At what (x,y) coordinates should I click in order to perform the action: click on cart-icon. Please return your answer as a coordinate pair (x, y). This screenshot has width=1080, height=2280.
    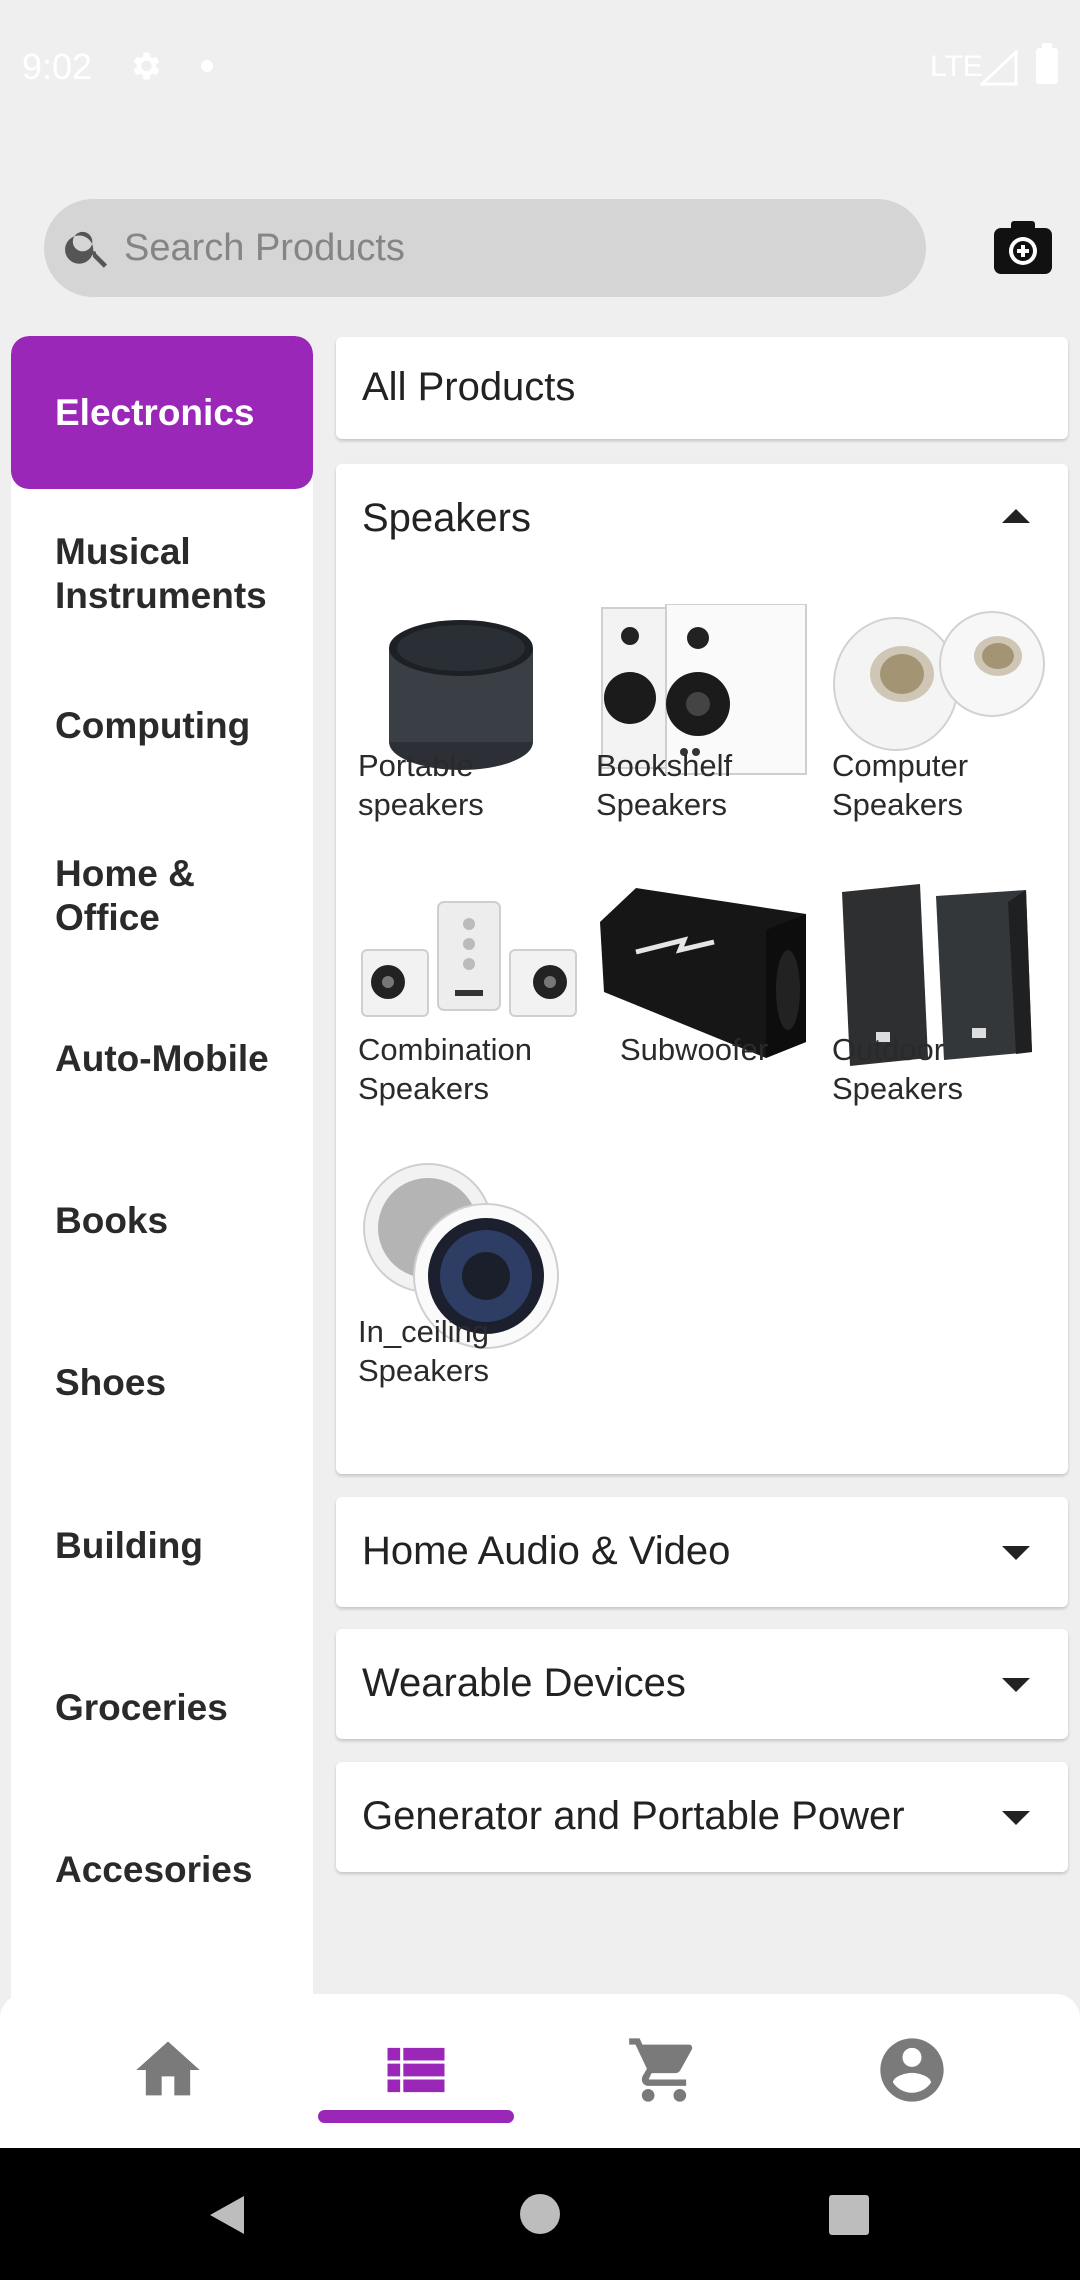
    Looking at the image, I should click on (661, 2070).